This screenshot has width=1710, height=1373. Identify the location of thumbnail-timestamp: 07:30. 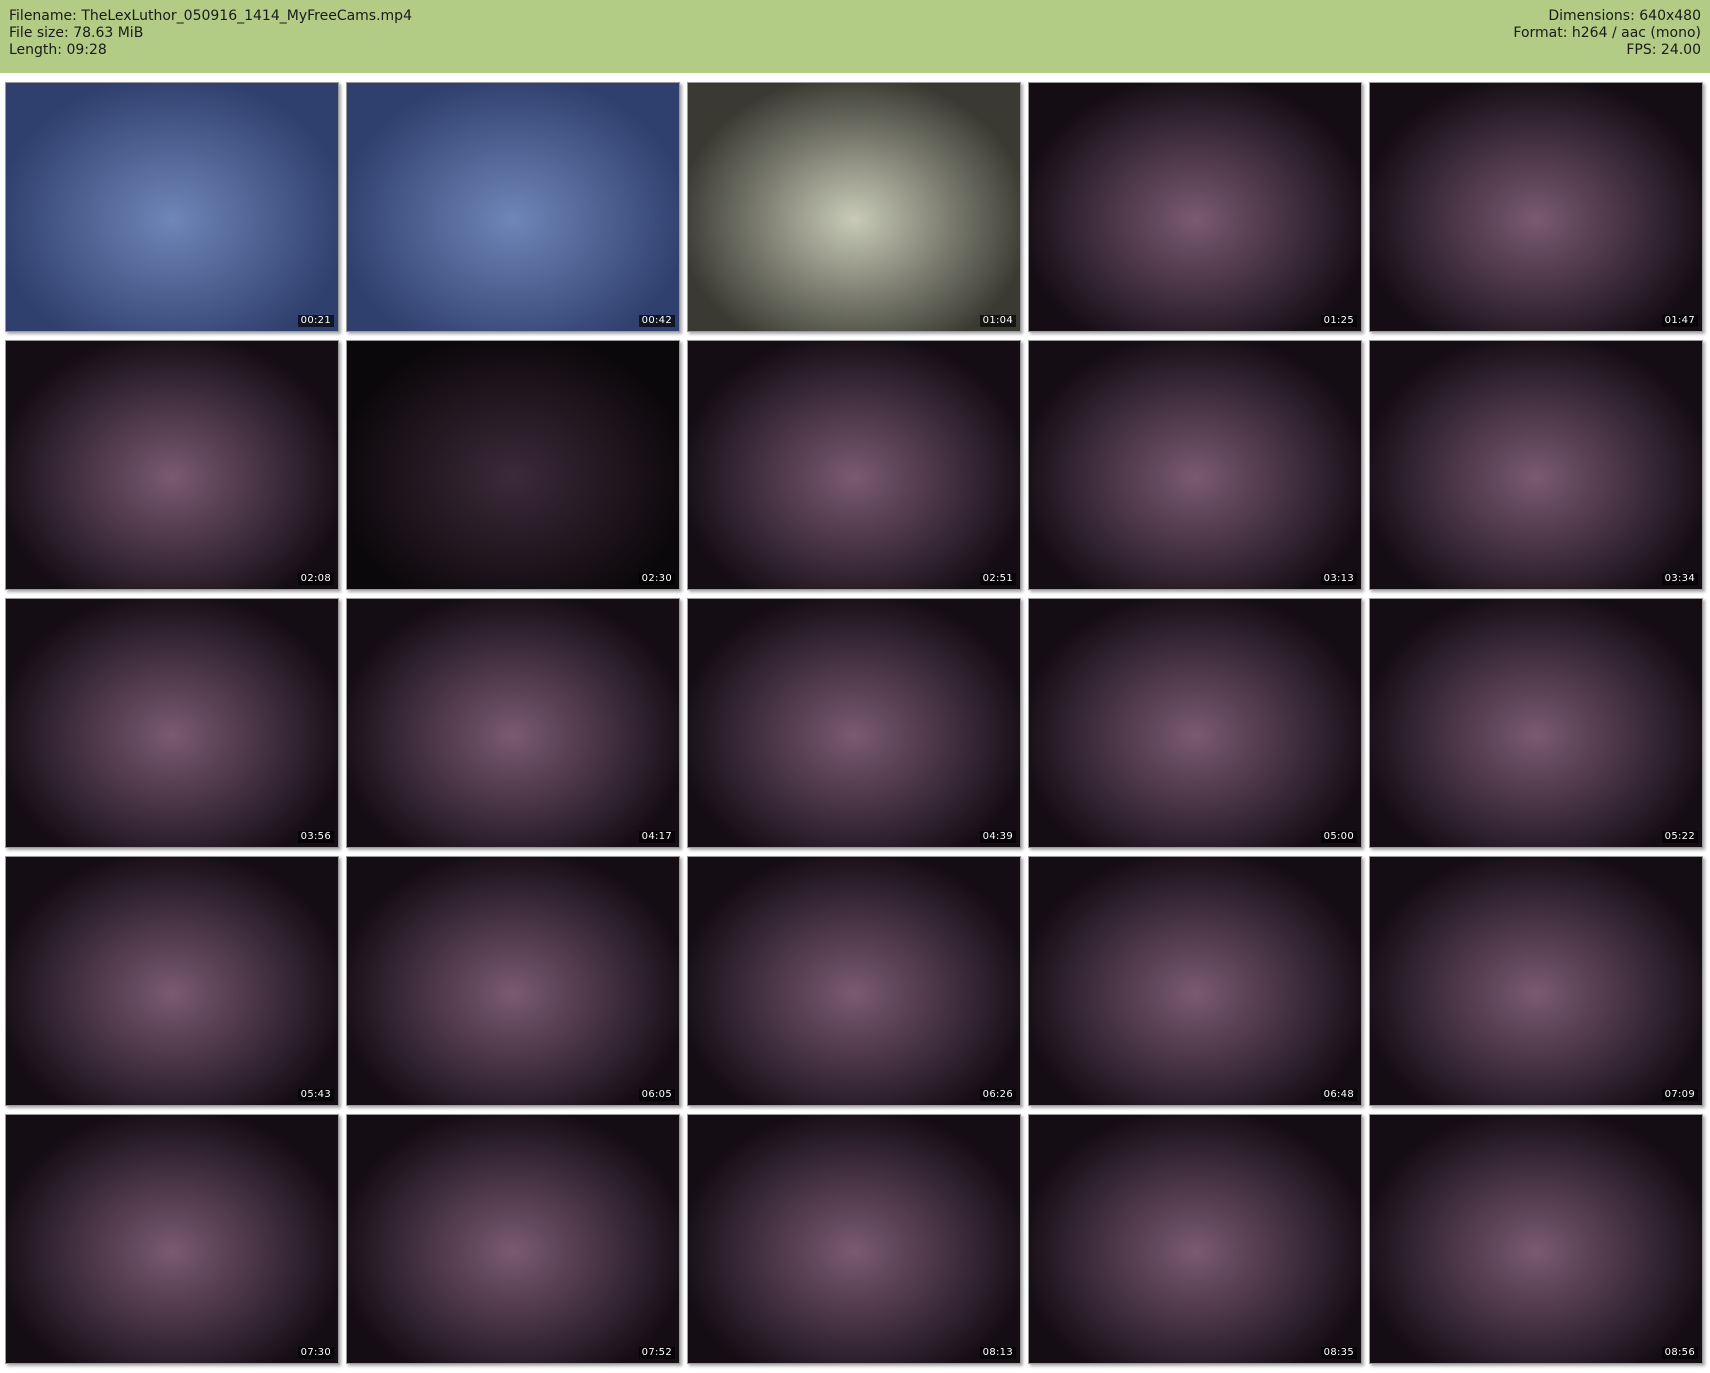
(315, 1353).